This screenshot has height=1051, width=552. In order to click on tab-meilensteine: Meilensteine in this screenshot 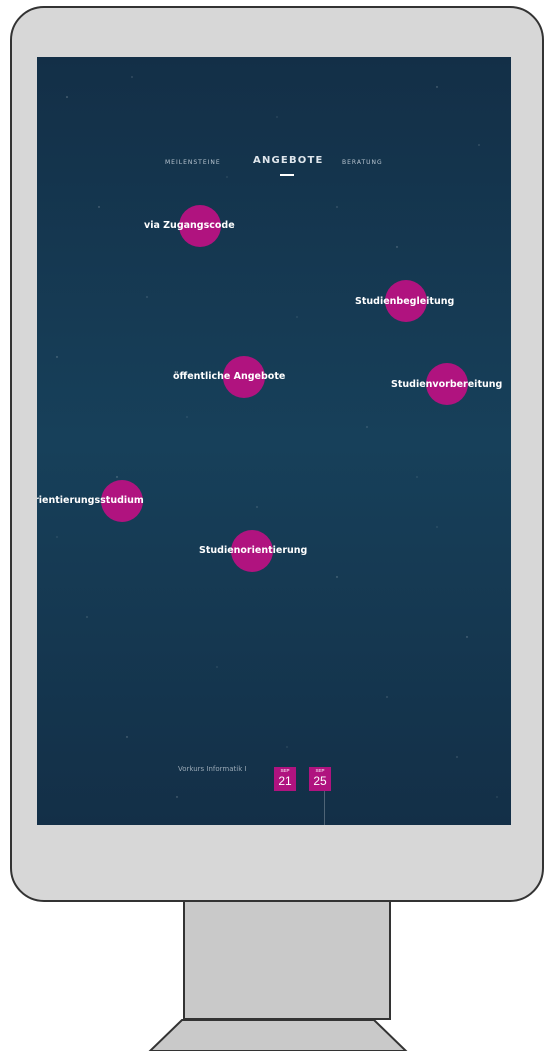, I will do `click(193, 162)`.